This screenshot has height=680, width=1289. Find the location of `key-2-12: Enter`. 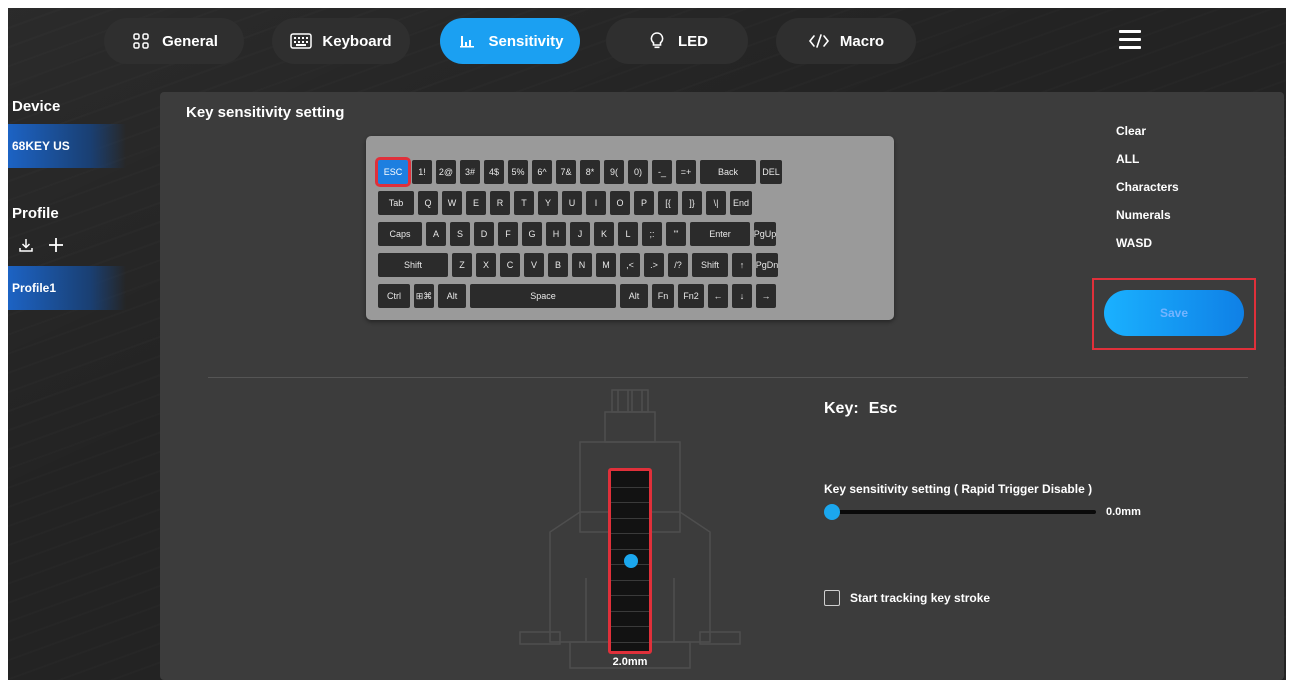

key-2-12: Enter is located at coordinates (720, 234).